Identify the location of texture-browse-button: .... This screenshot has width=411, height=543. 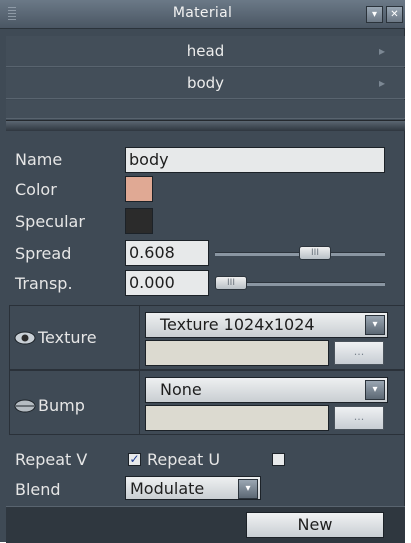
(359, 353).